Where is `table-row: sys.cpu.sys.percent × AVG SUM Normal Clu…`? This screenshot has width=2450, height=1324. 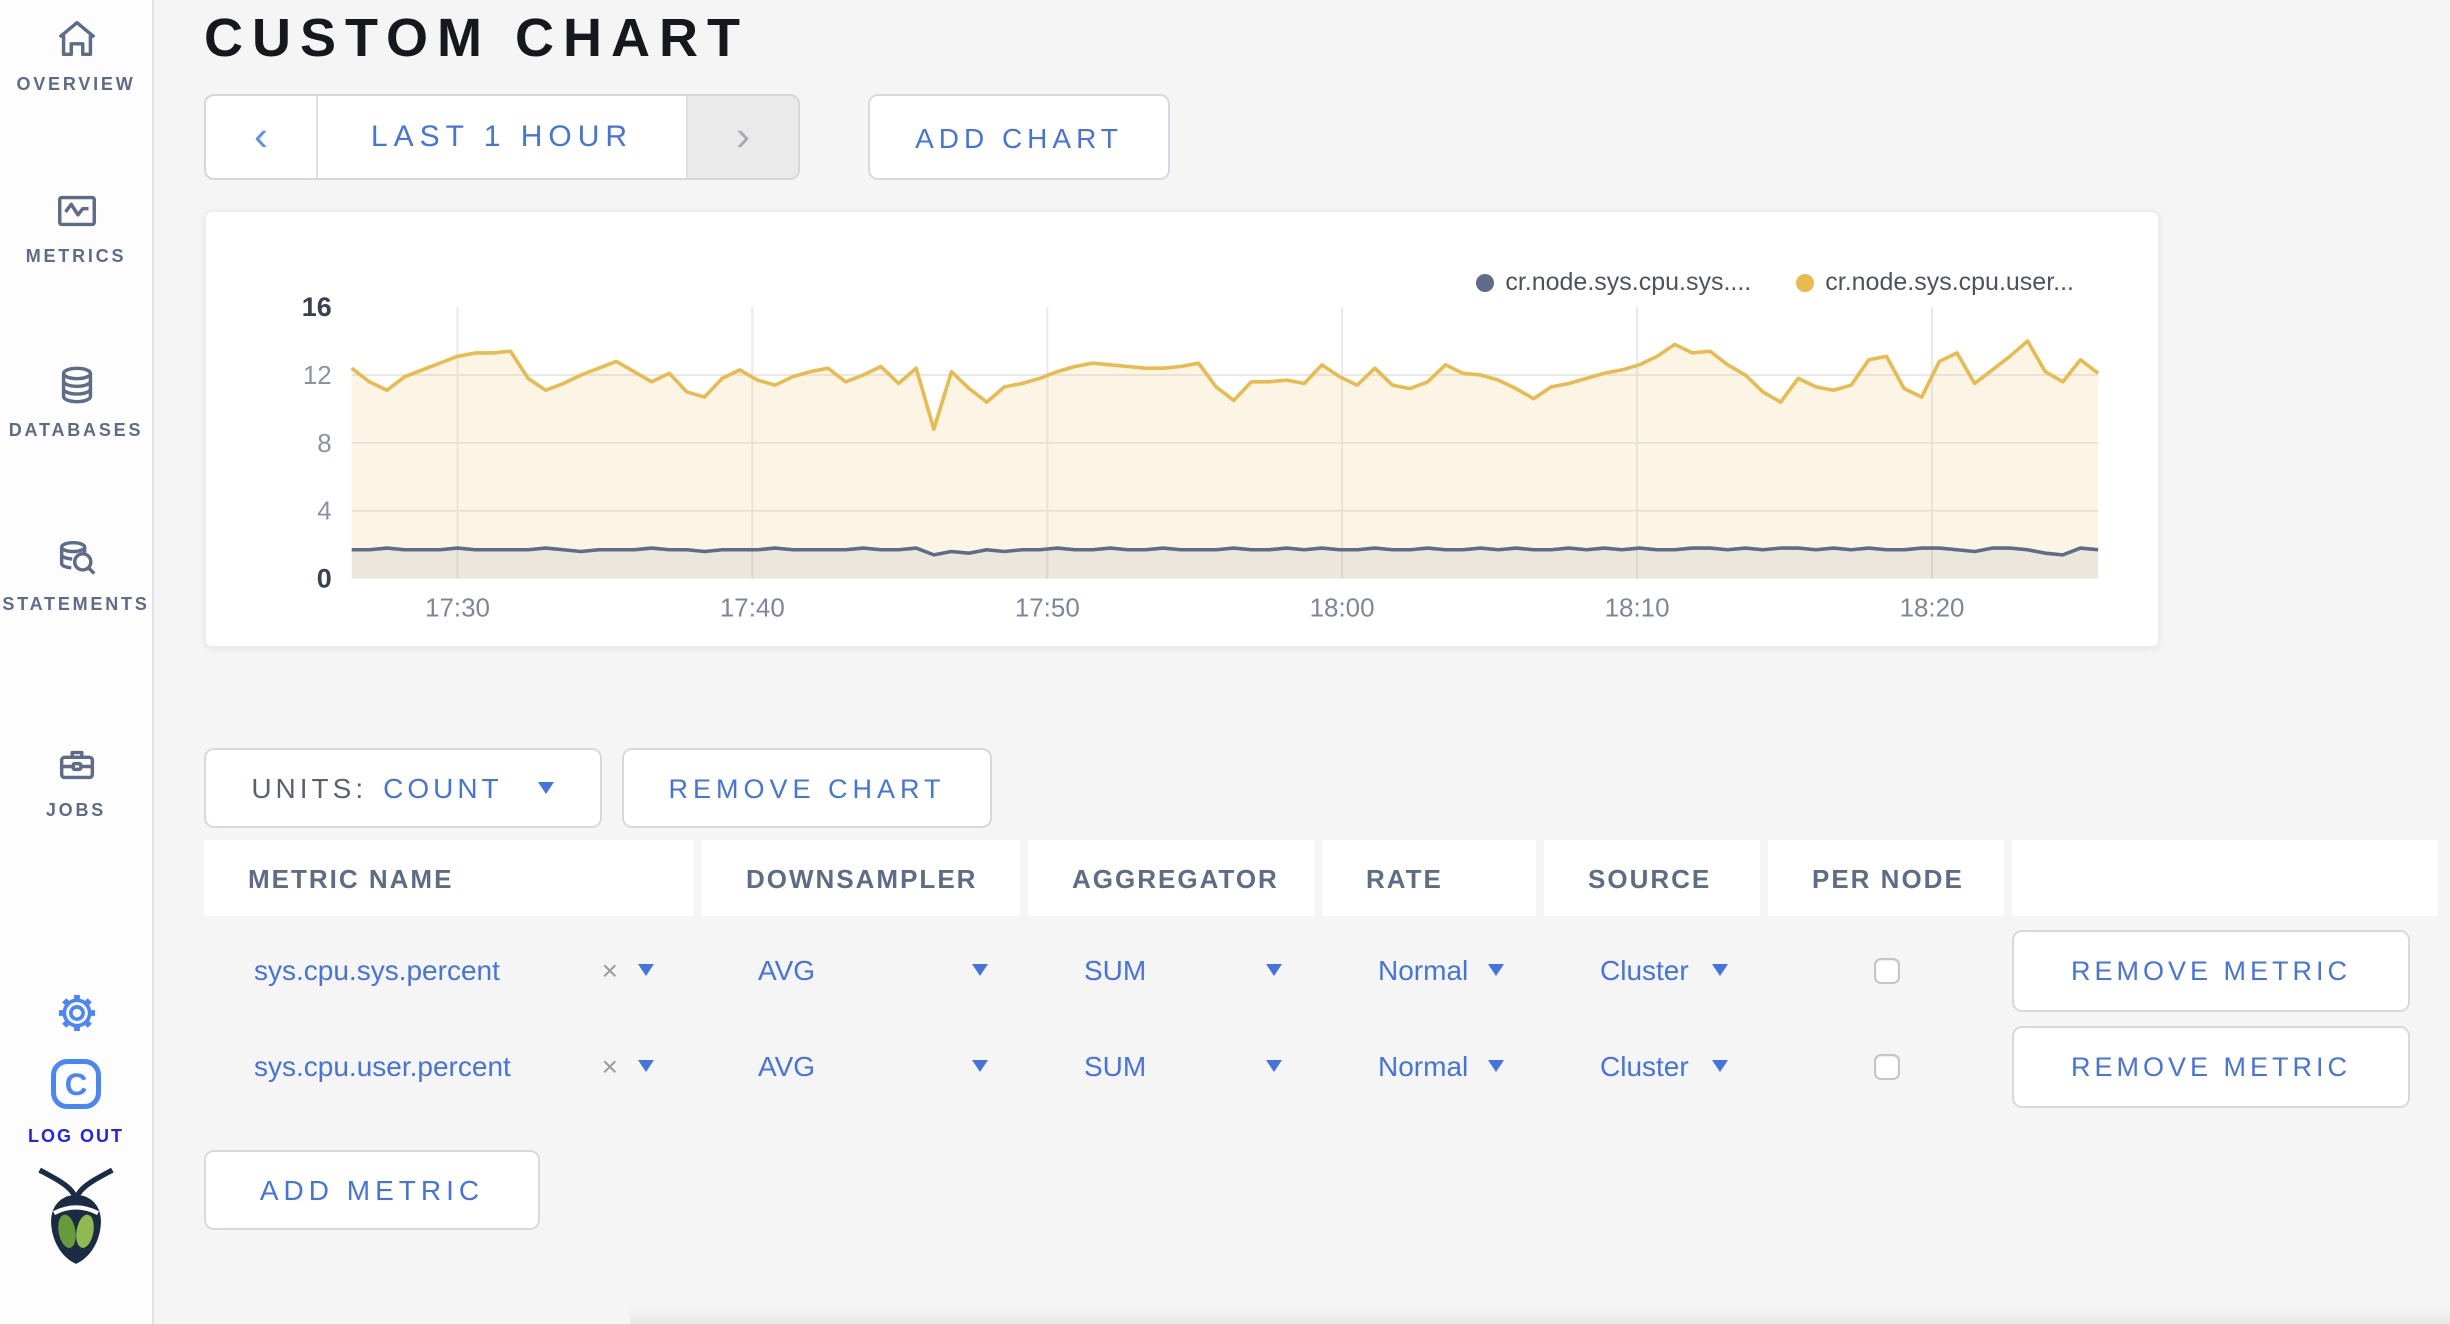
table-row: sys.cpu.sys.percent × AVG SUM Normal Clu… is located at coordinates (1321, 970).